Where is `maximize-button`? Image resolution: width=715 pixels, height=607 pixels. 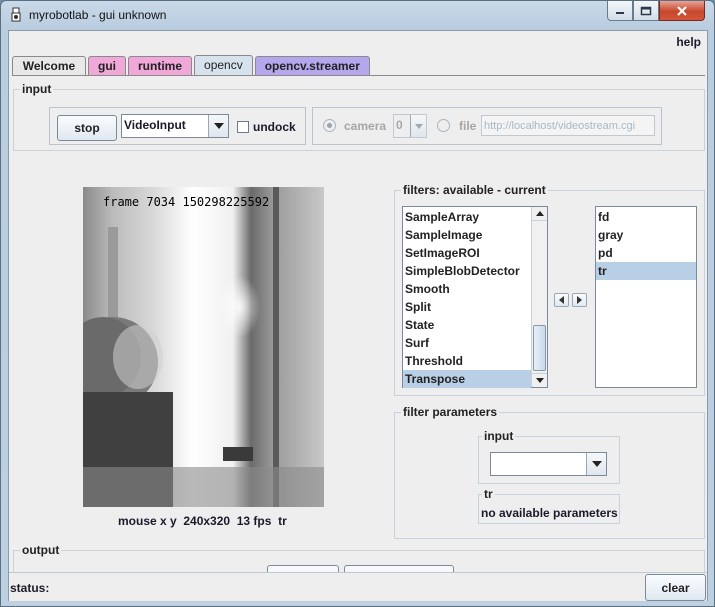
maximize-button is located at coordinates (646, 11).